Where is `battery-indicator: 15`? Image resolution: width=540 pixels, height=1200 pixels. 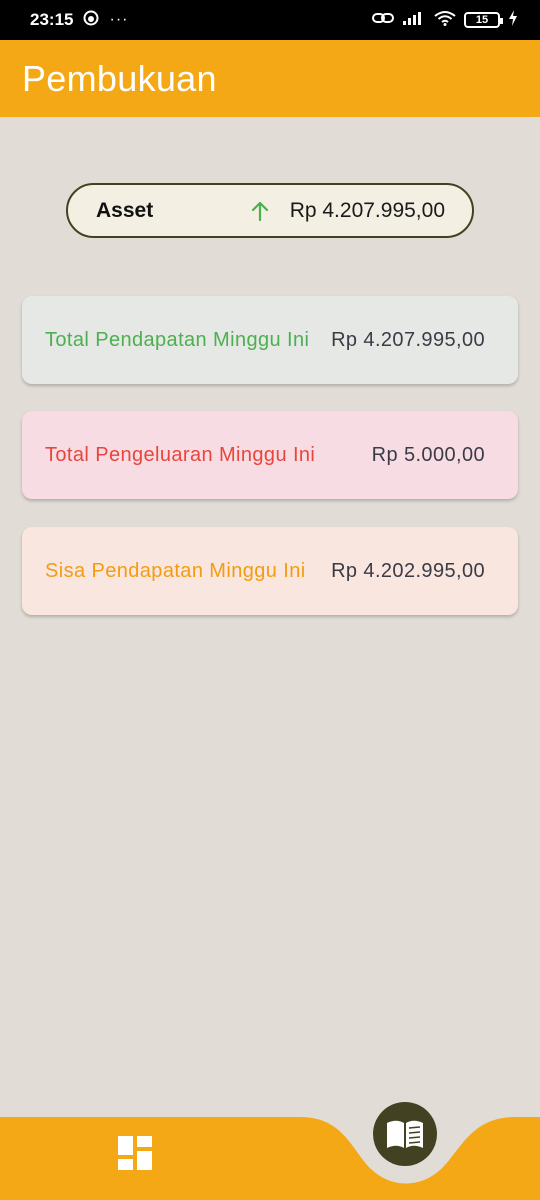
battery-indicator: 15 is located at coordinates (483, 20).